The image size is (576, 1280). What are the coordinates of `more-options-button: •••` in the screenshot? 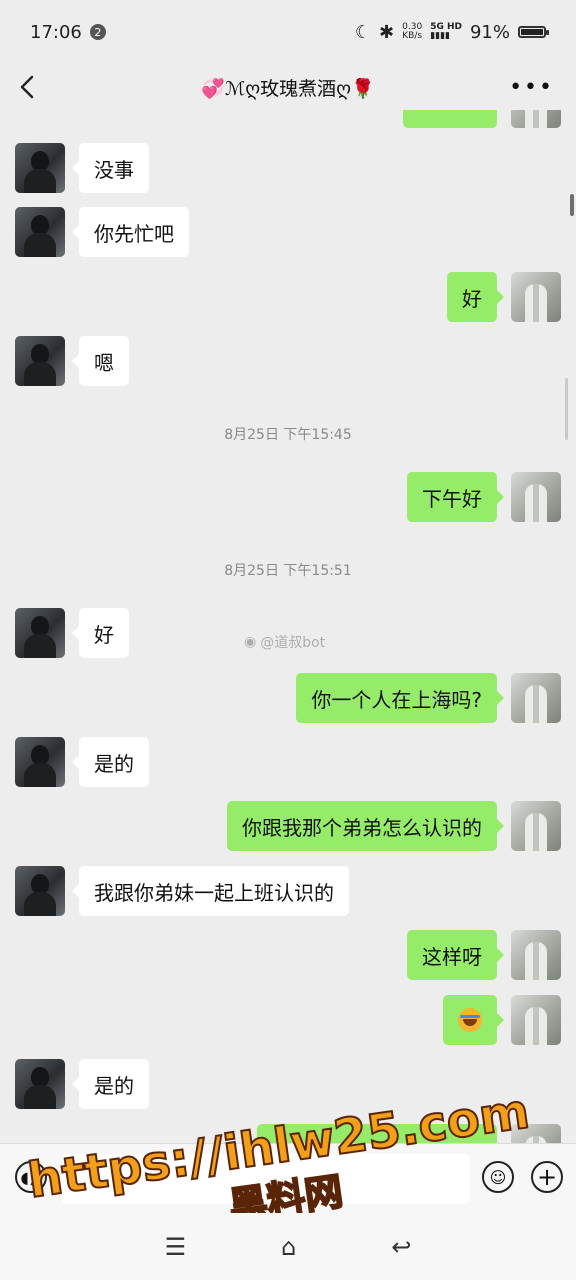 It's located at (531, 87).